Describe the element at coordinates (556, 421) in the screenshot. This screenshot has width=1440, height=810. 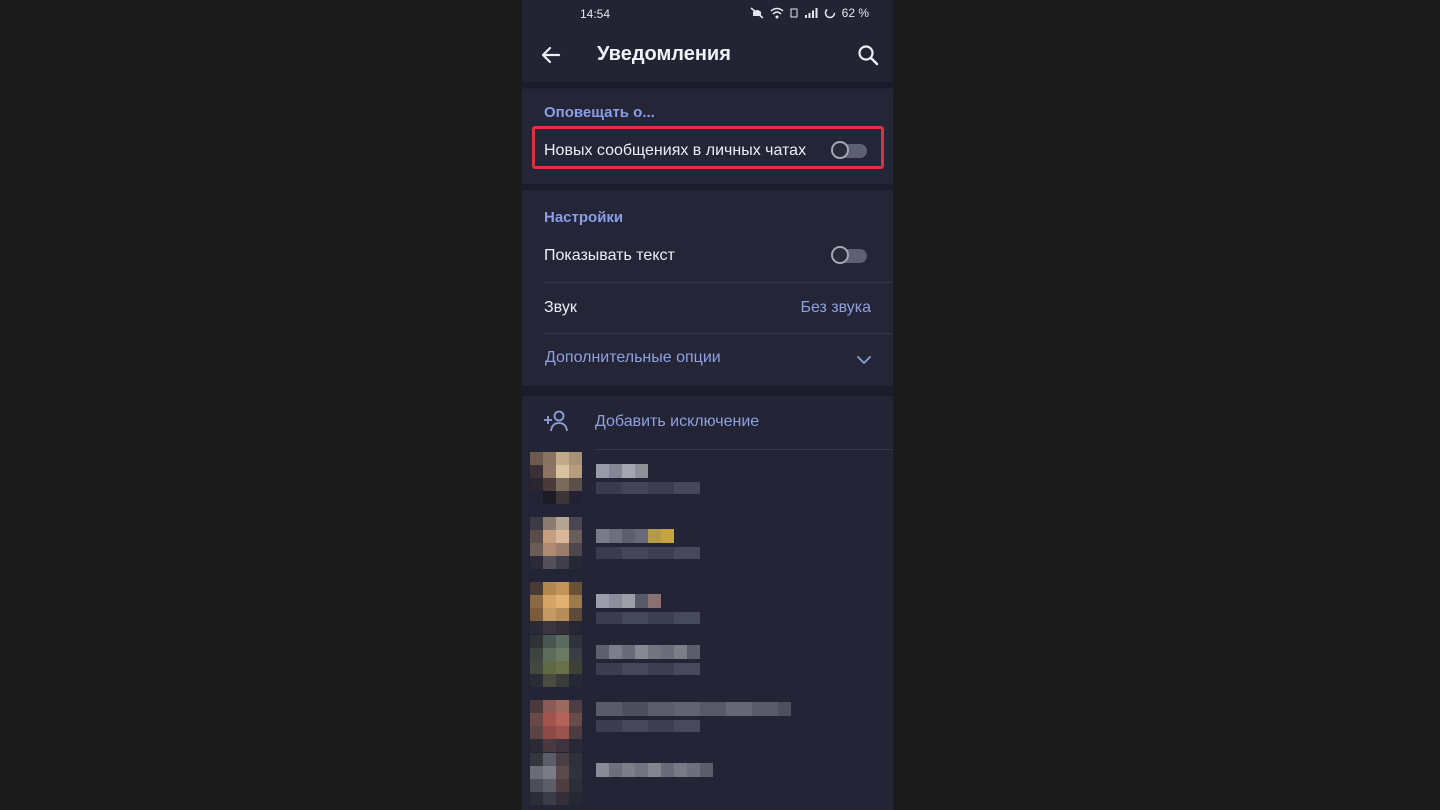
I see `add-user-icon` at that location.